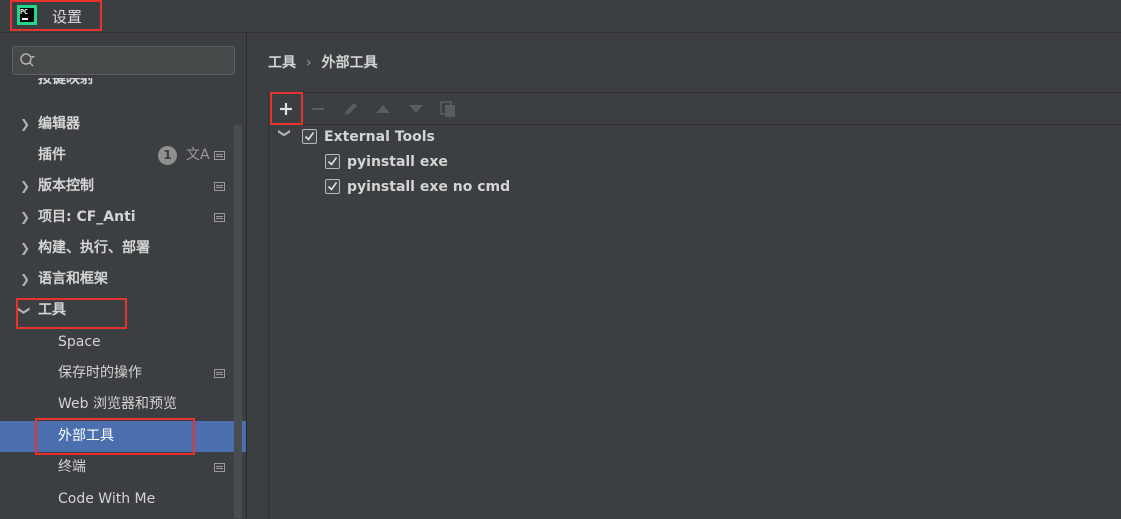  I want to click on sidebar-item-label: 终端, so click(72, 467).